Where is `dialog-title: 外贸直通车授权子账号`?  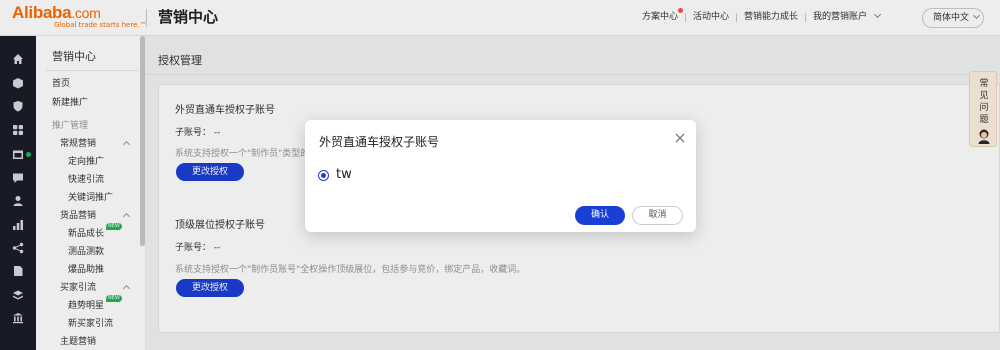 dialog-title: 外贸直通车授权子账号 is located at coordinates (379, 142).